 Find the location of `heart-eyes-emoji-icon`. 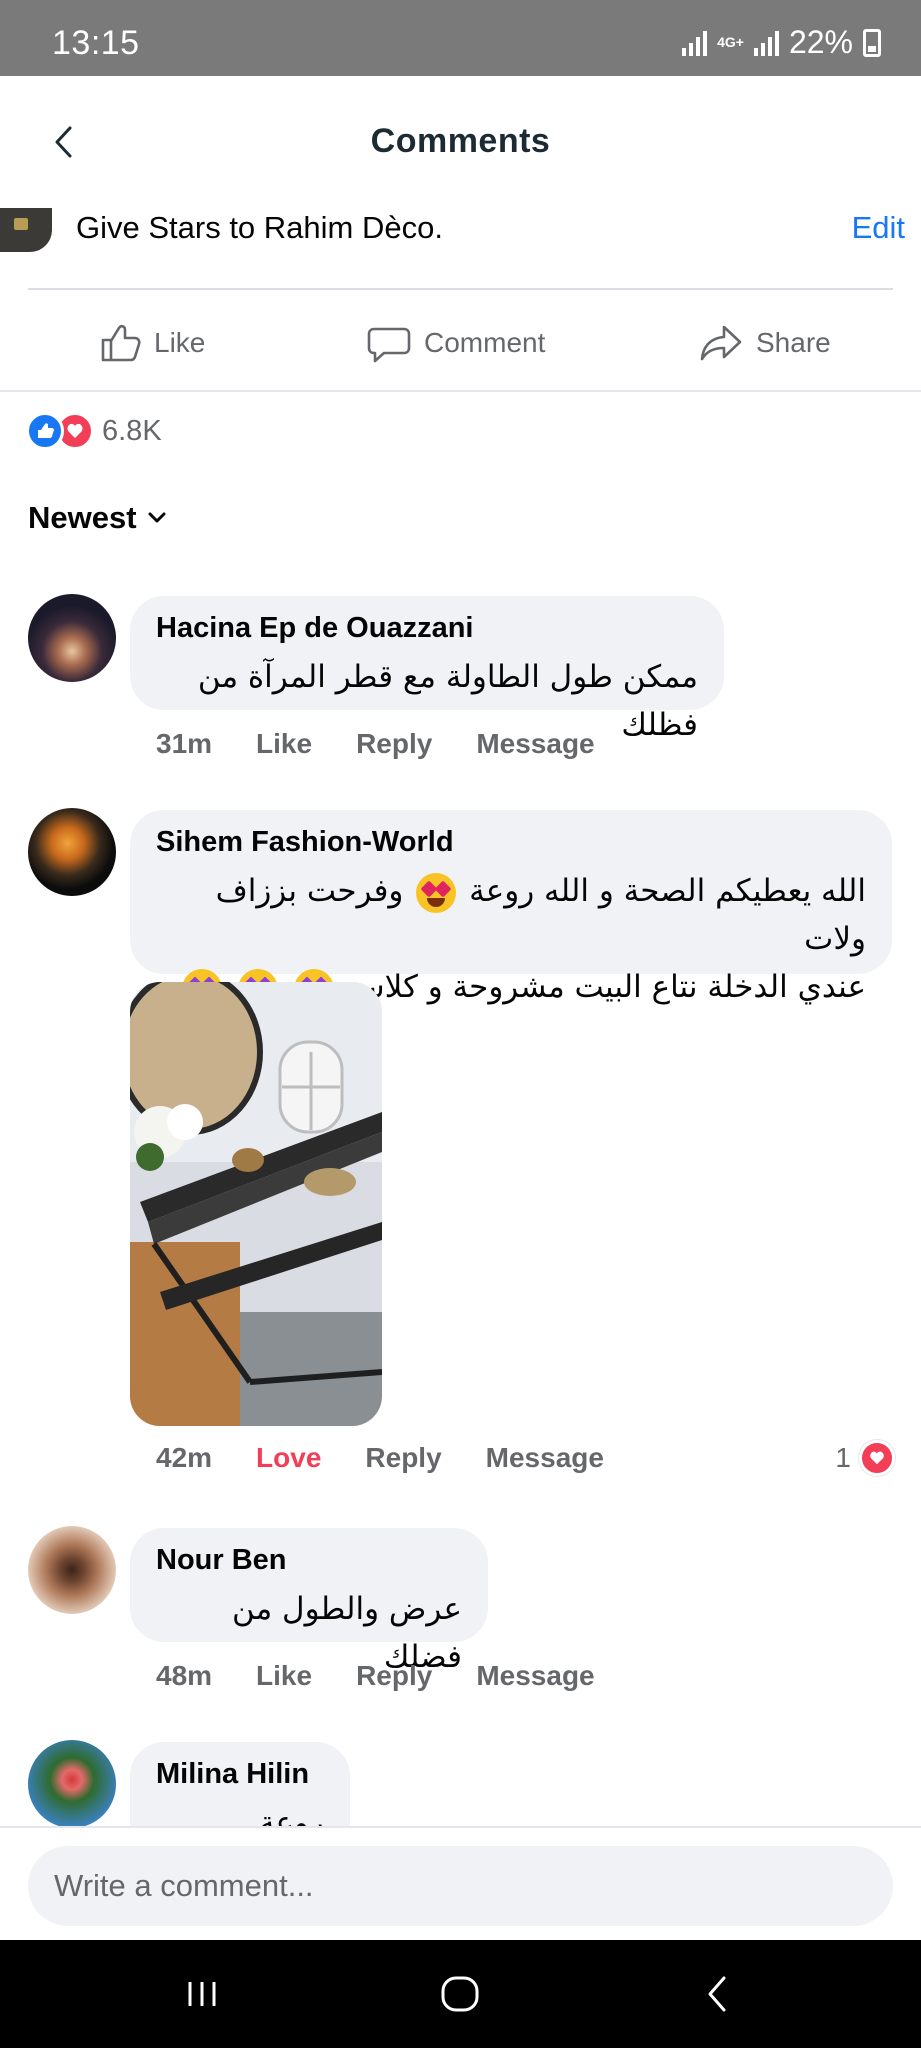

heart-eyes-emoji-icon is located at coordinates (436, 892).